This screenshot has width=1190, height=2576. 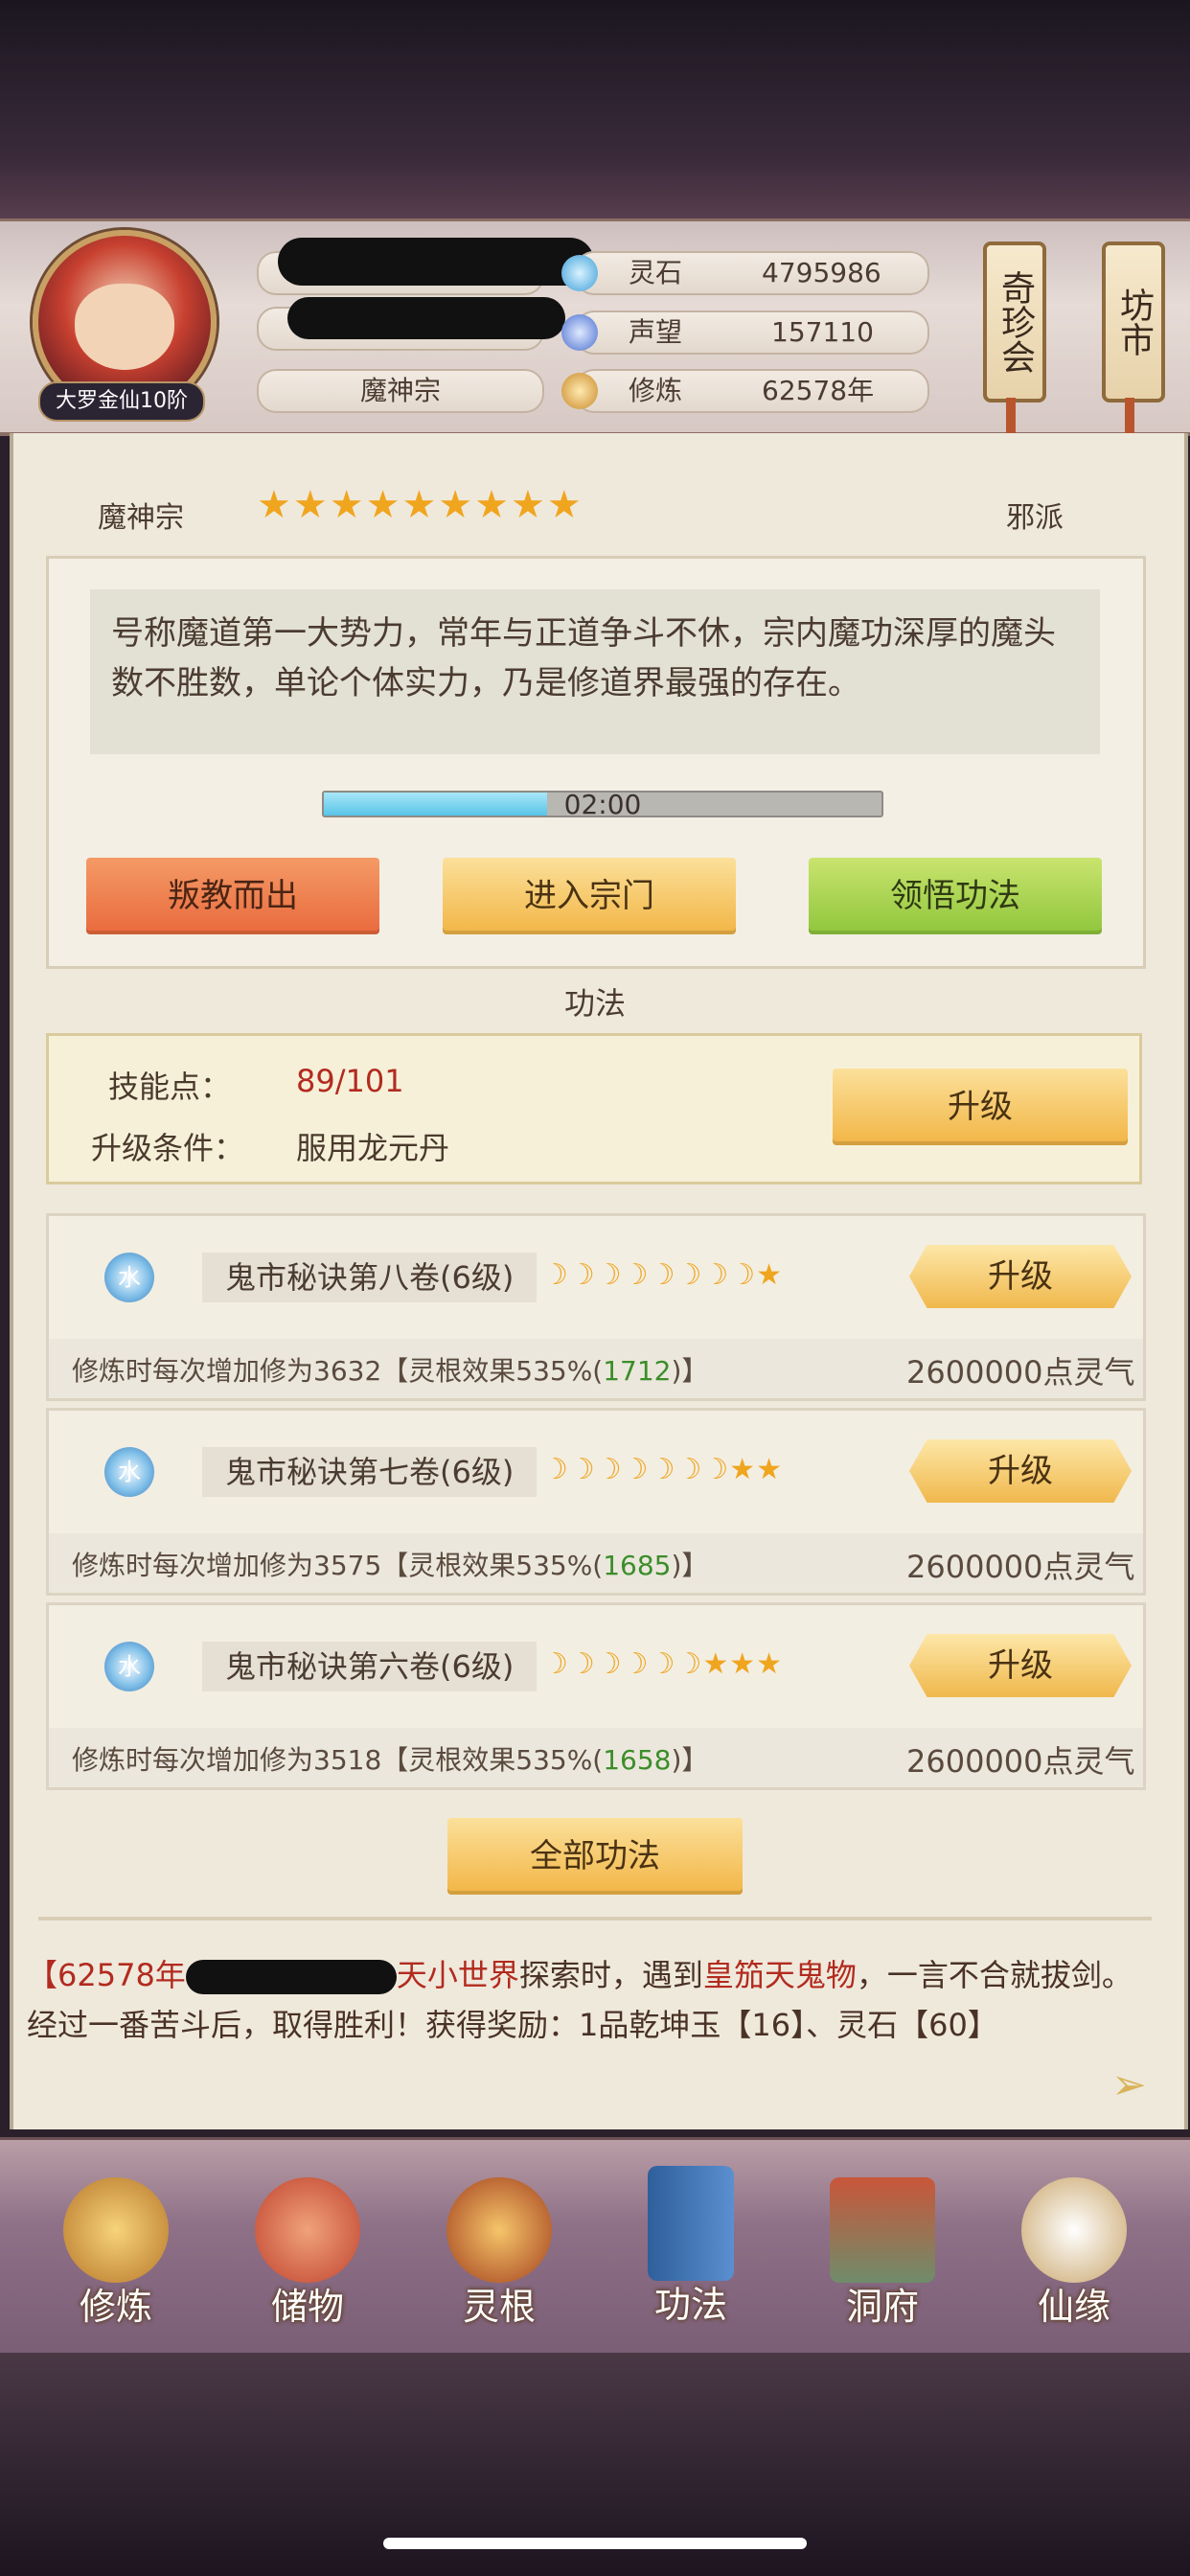 What do you see at coordinates (1074, 2230) in the screenshot?
I see `yin-yang-icon` at bounding box center [1074, 2230].